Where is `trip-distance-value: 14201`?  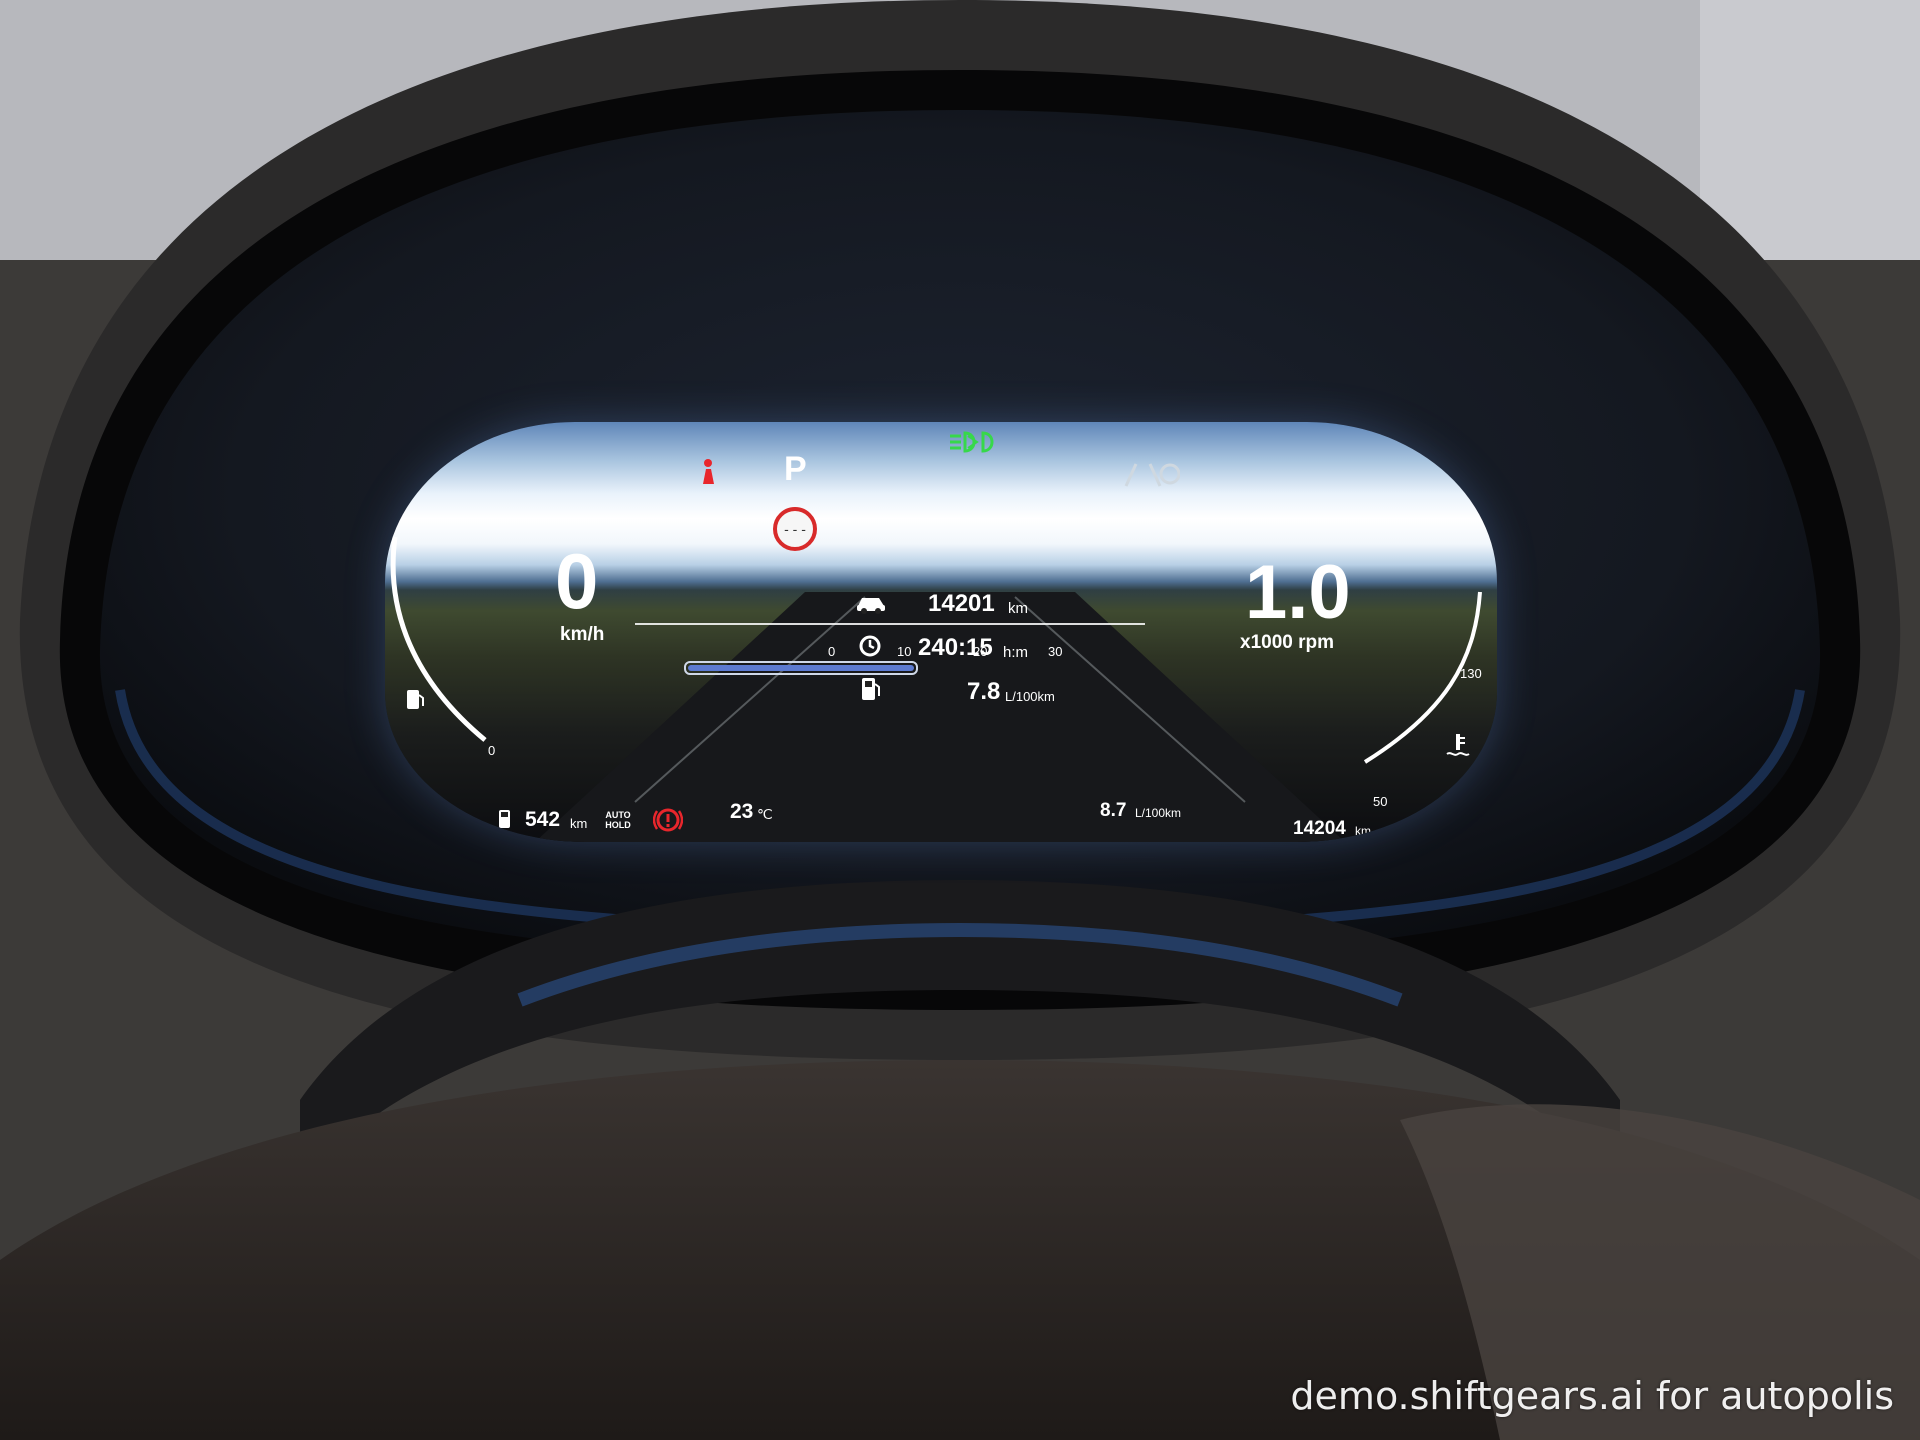 trip-distance-value: 14201 is located at coordinates (961, 603).